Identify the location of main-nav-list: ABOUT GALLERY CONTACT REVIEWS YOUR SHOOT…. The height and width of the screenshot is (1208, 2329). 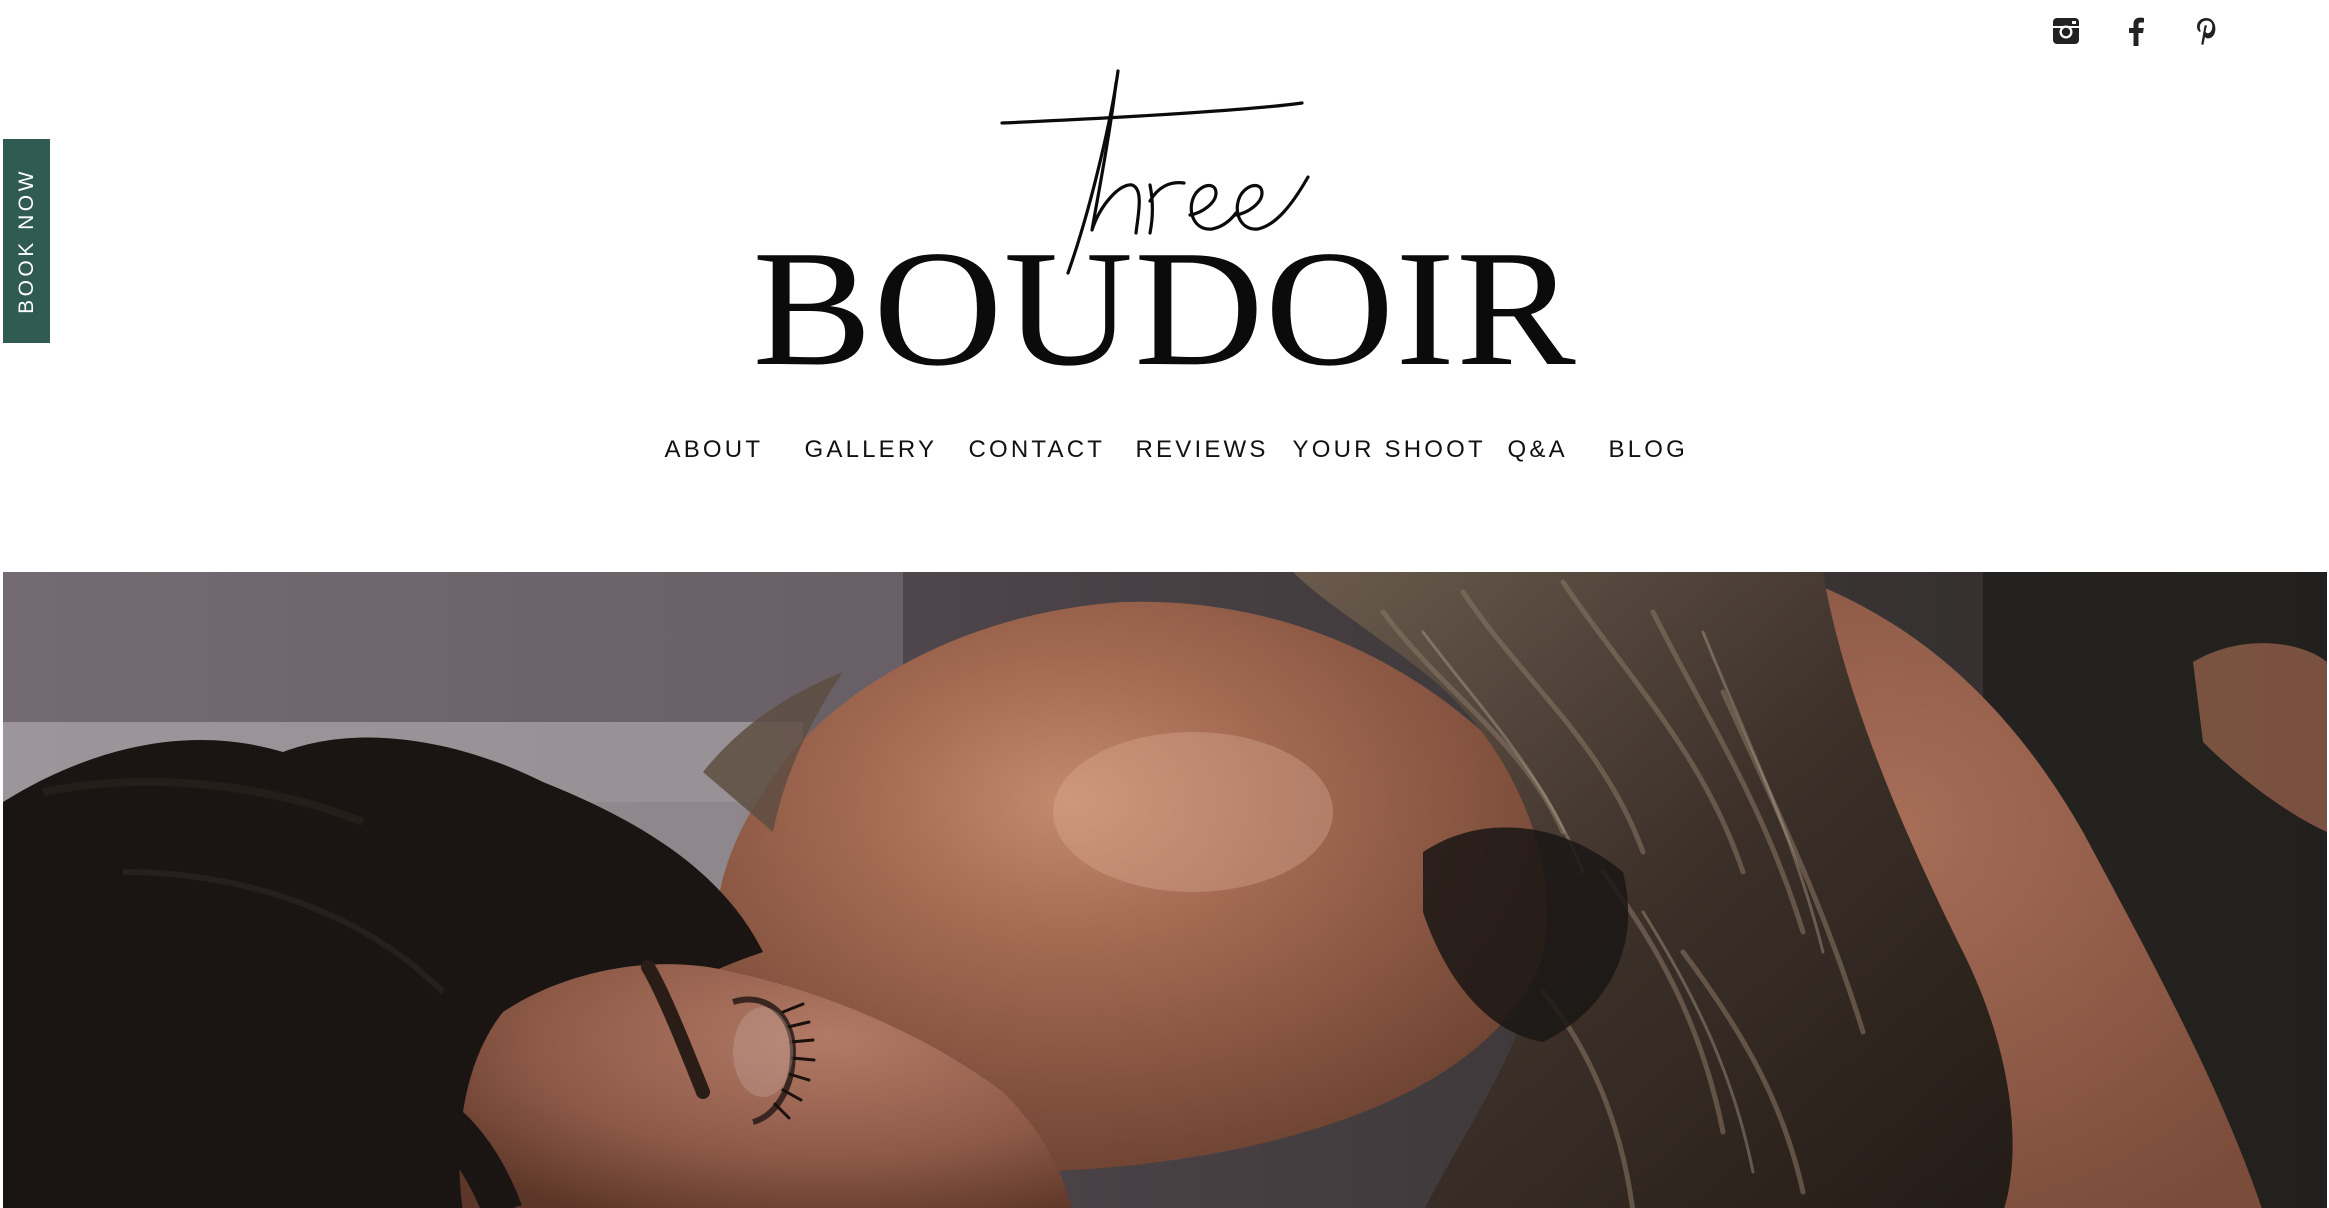
(1175, 452).